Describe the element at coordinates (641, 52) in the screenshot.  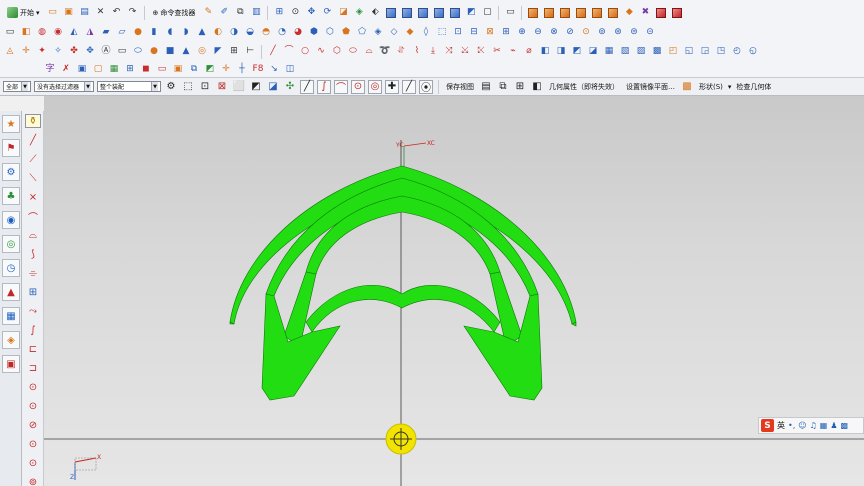
I see `surface-extend-icon: ▨` at that location.